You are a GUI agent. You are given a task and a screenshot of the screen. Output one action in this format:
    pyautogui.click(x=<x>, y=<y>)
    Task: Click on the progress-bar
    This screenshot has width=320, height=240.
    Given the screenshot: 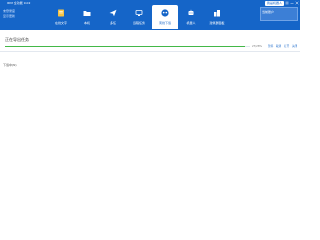 What is the action you would take?
    pyautogui.click(x=127, y=47)
    